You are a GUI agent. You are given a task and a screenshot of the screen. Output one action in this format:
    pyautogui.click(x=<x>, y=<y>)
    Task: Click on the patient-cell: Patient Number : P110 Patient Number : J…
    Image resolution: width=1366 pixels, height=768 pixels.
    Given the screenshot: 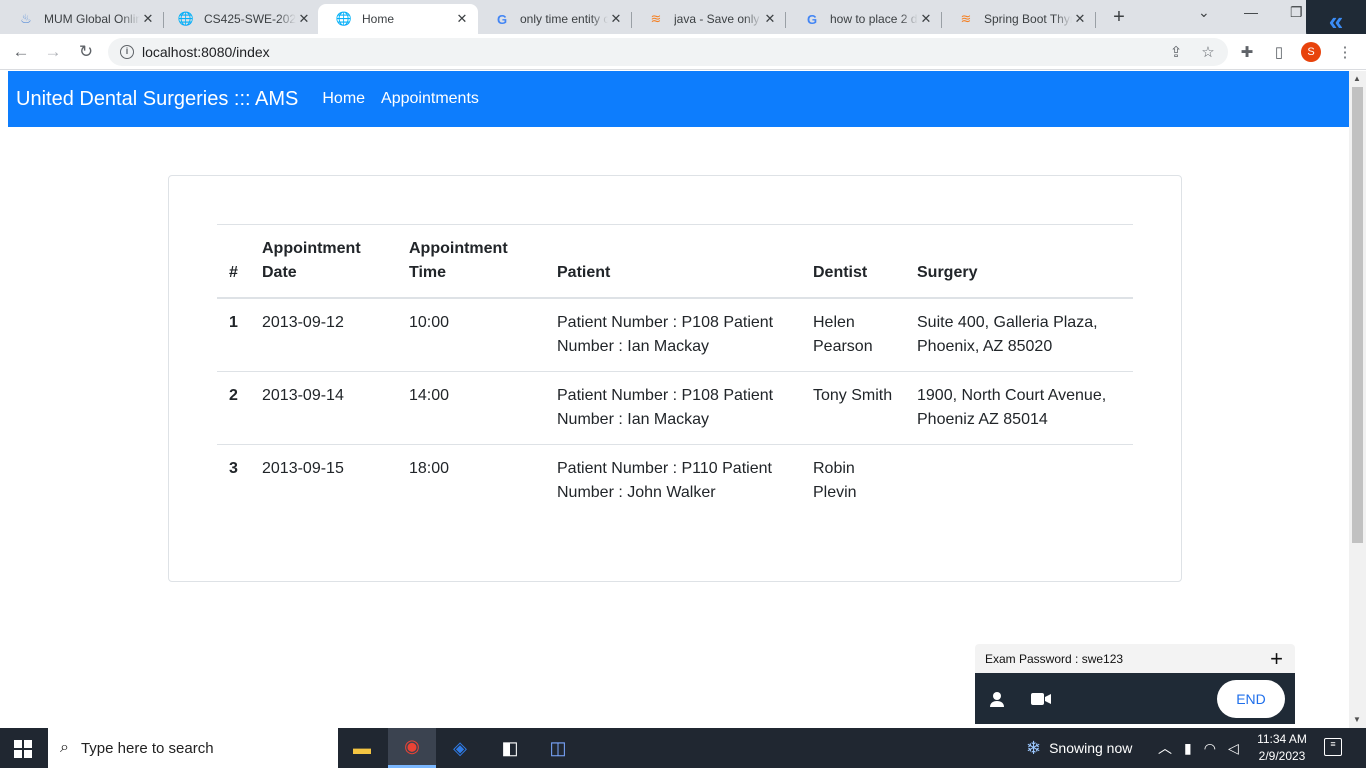 What is the action you would take?
    pyautogui.click(x=664, y=480)
    